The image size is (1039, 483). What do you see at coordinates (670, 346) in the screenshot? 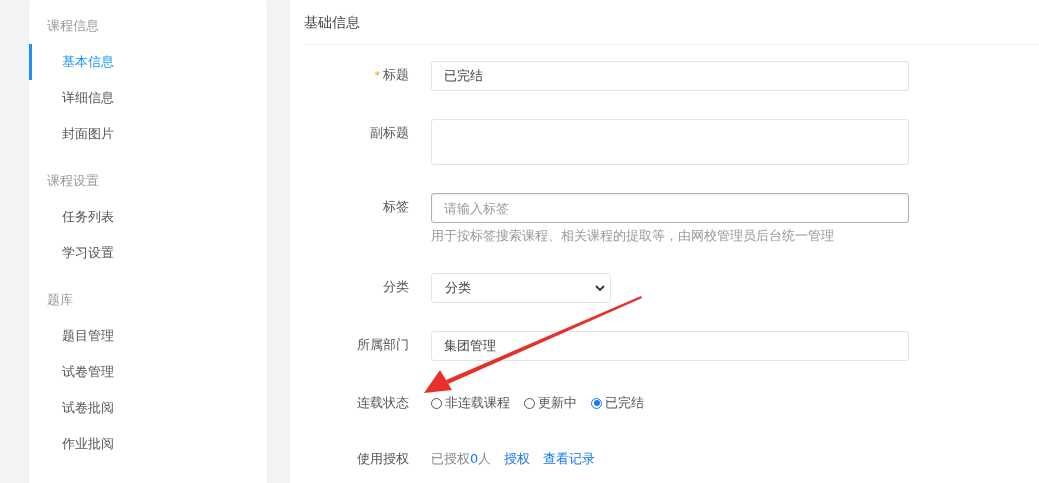
I see `text-field: 集团管理` at bounding box center [670, 346].